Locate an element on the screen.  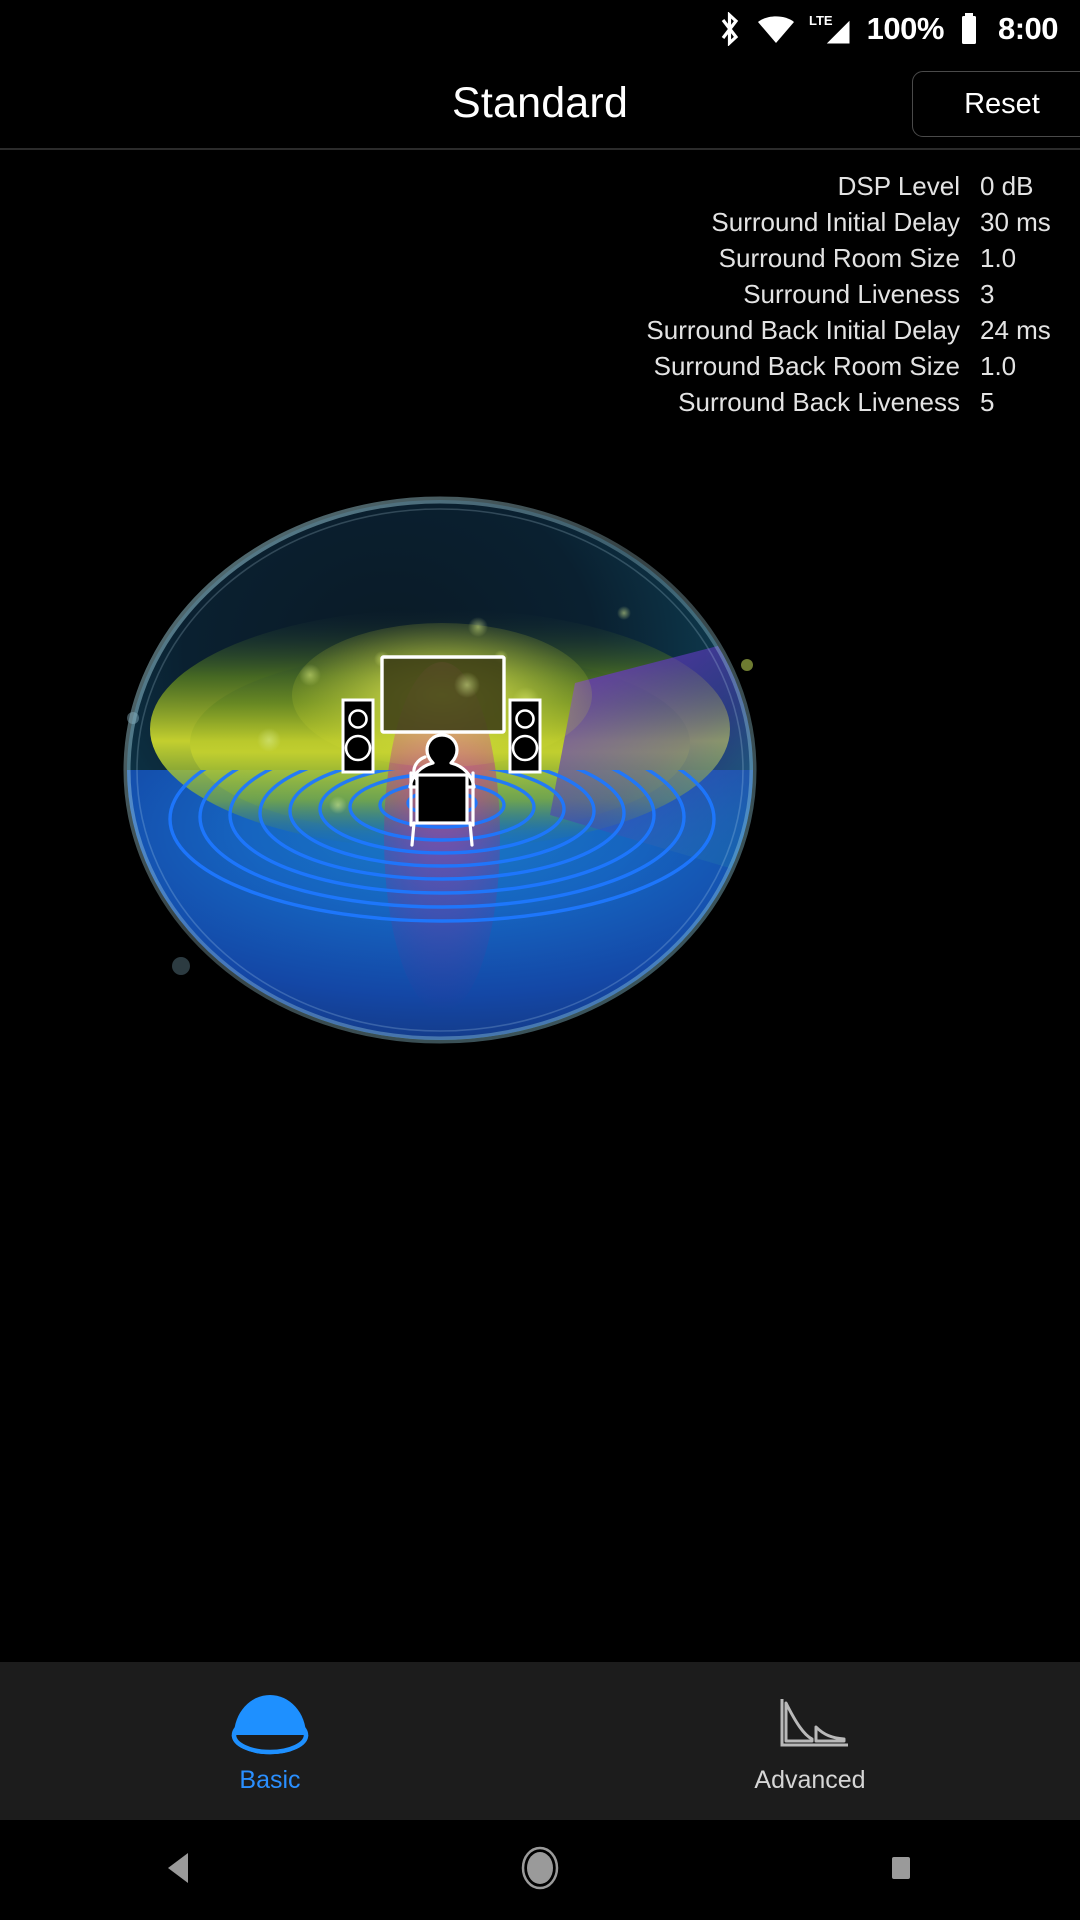
param-label: DSP Level is located at coordinates (898, 186).